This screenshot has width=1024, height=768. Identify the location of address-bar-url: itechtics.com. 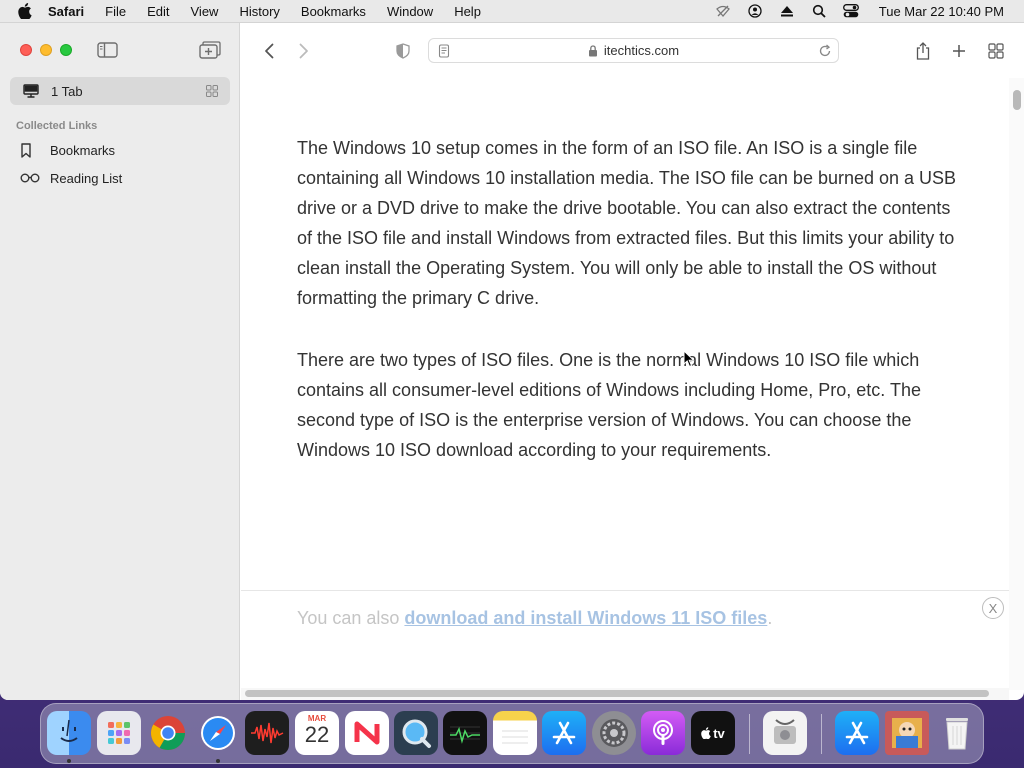
(641, 50).